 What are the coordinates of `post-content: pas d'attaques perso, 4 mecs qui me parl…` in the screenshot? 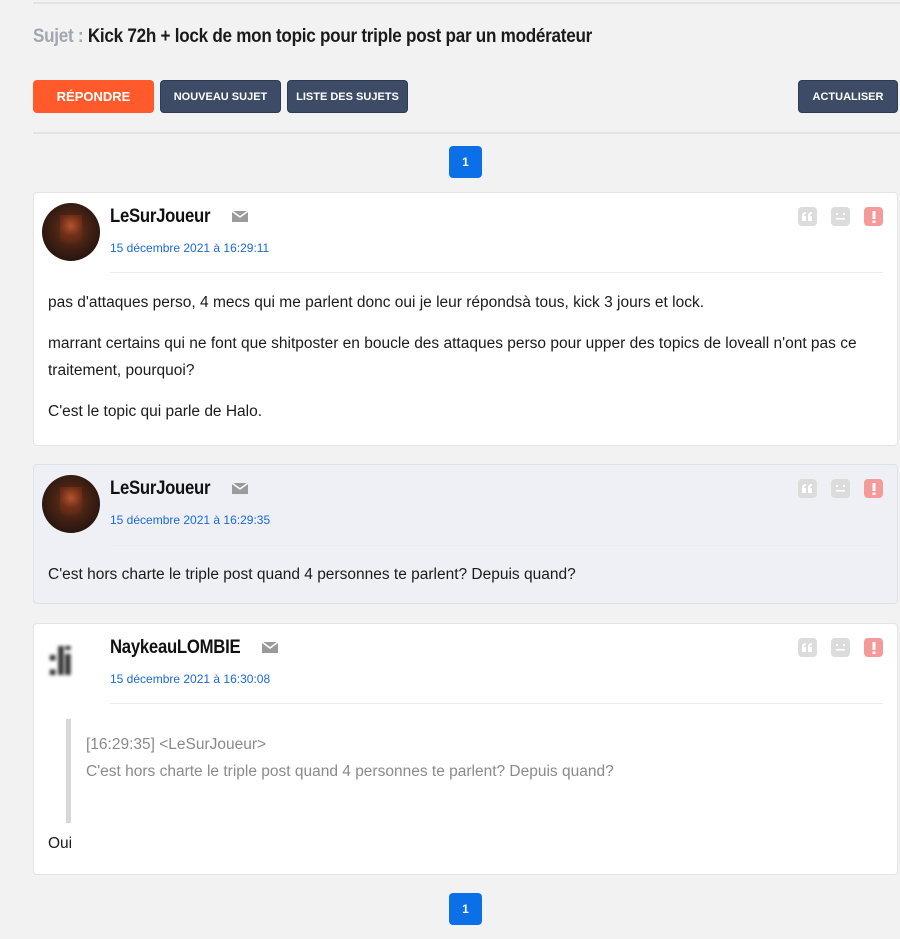 It's located at (457, 364).